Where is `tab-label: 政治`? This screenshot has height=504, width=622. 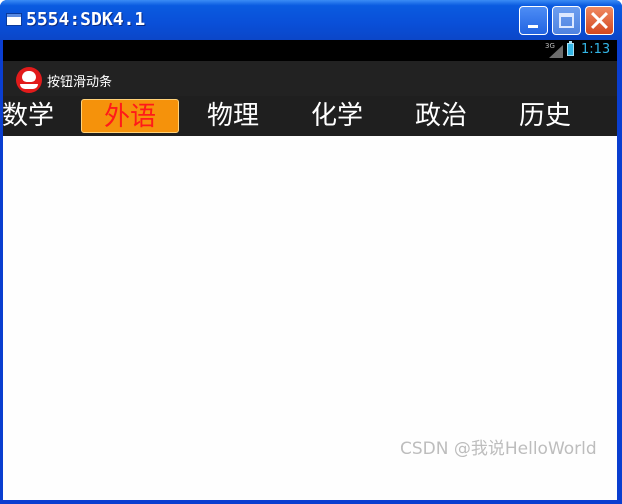 tab-label: 政治 is located at coordinates (440, 116).